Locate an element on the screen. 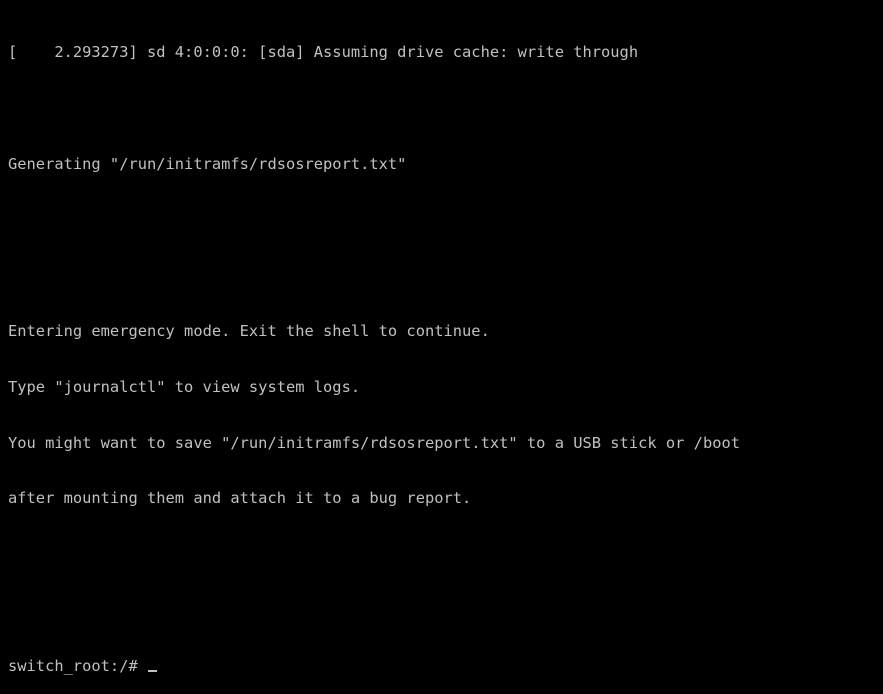 The height and width of the screenshot is (694, 883). journalctl-hint-line: Type "journalctl" to view system logs. is located at coordinates (184, 386).